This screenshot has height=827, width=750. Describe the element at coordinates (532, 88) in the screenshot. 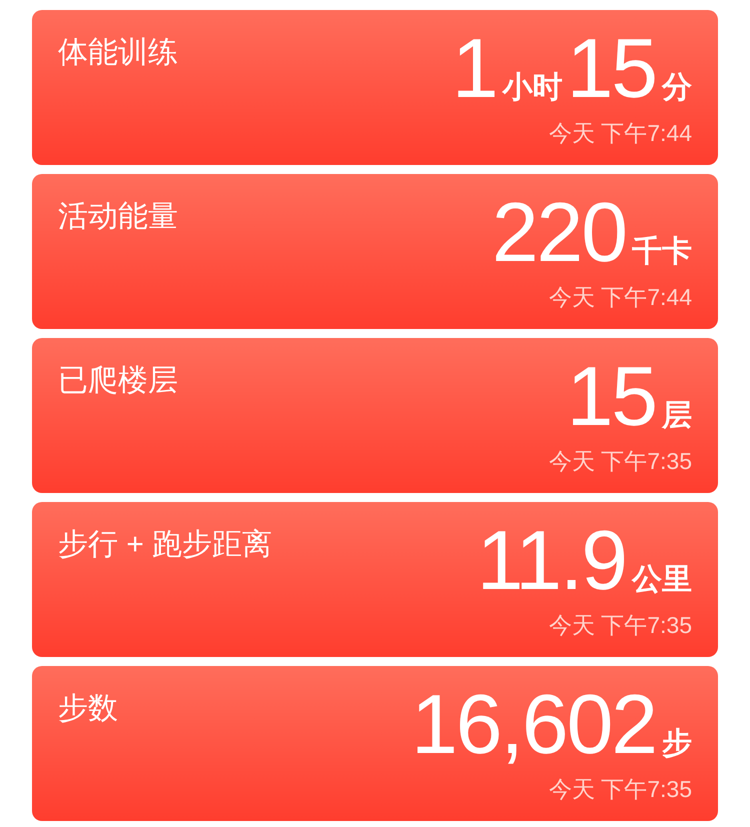

I see `value-unit: 小时` at that location.